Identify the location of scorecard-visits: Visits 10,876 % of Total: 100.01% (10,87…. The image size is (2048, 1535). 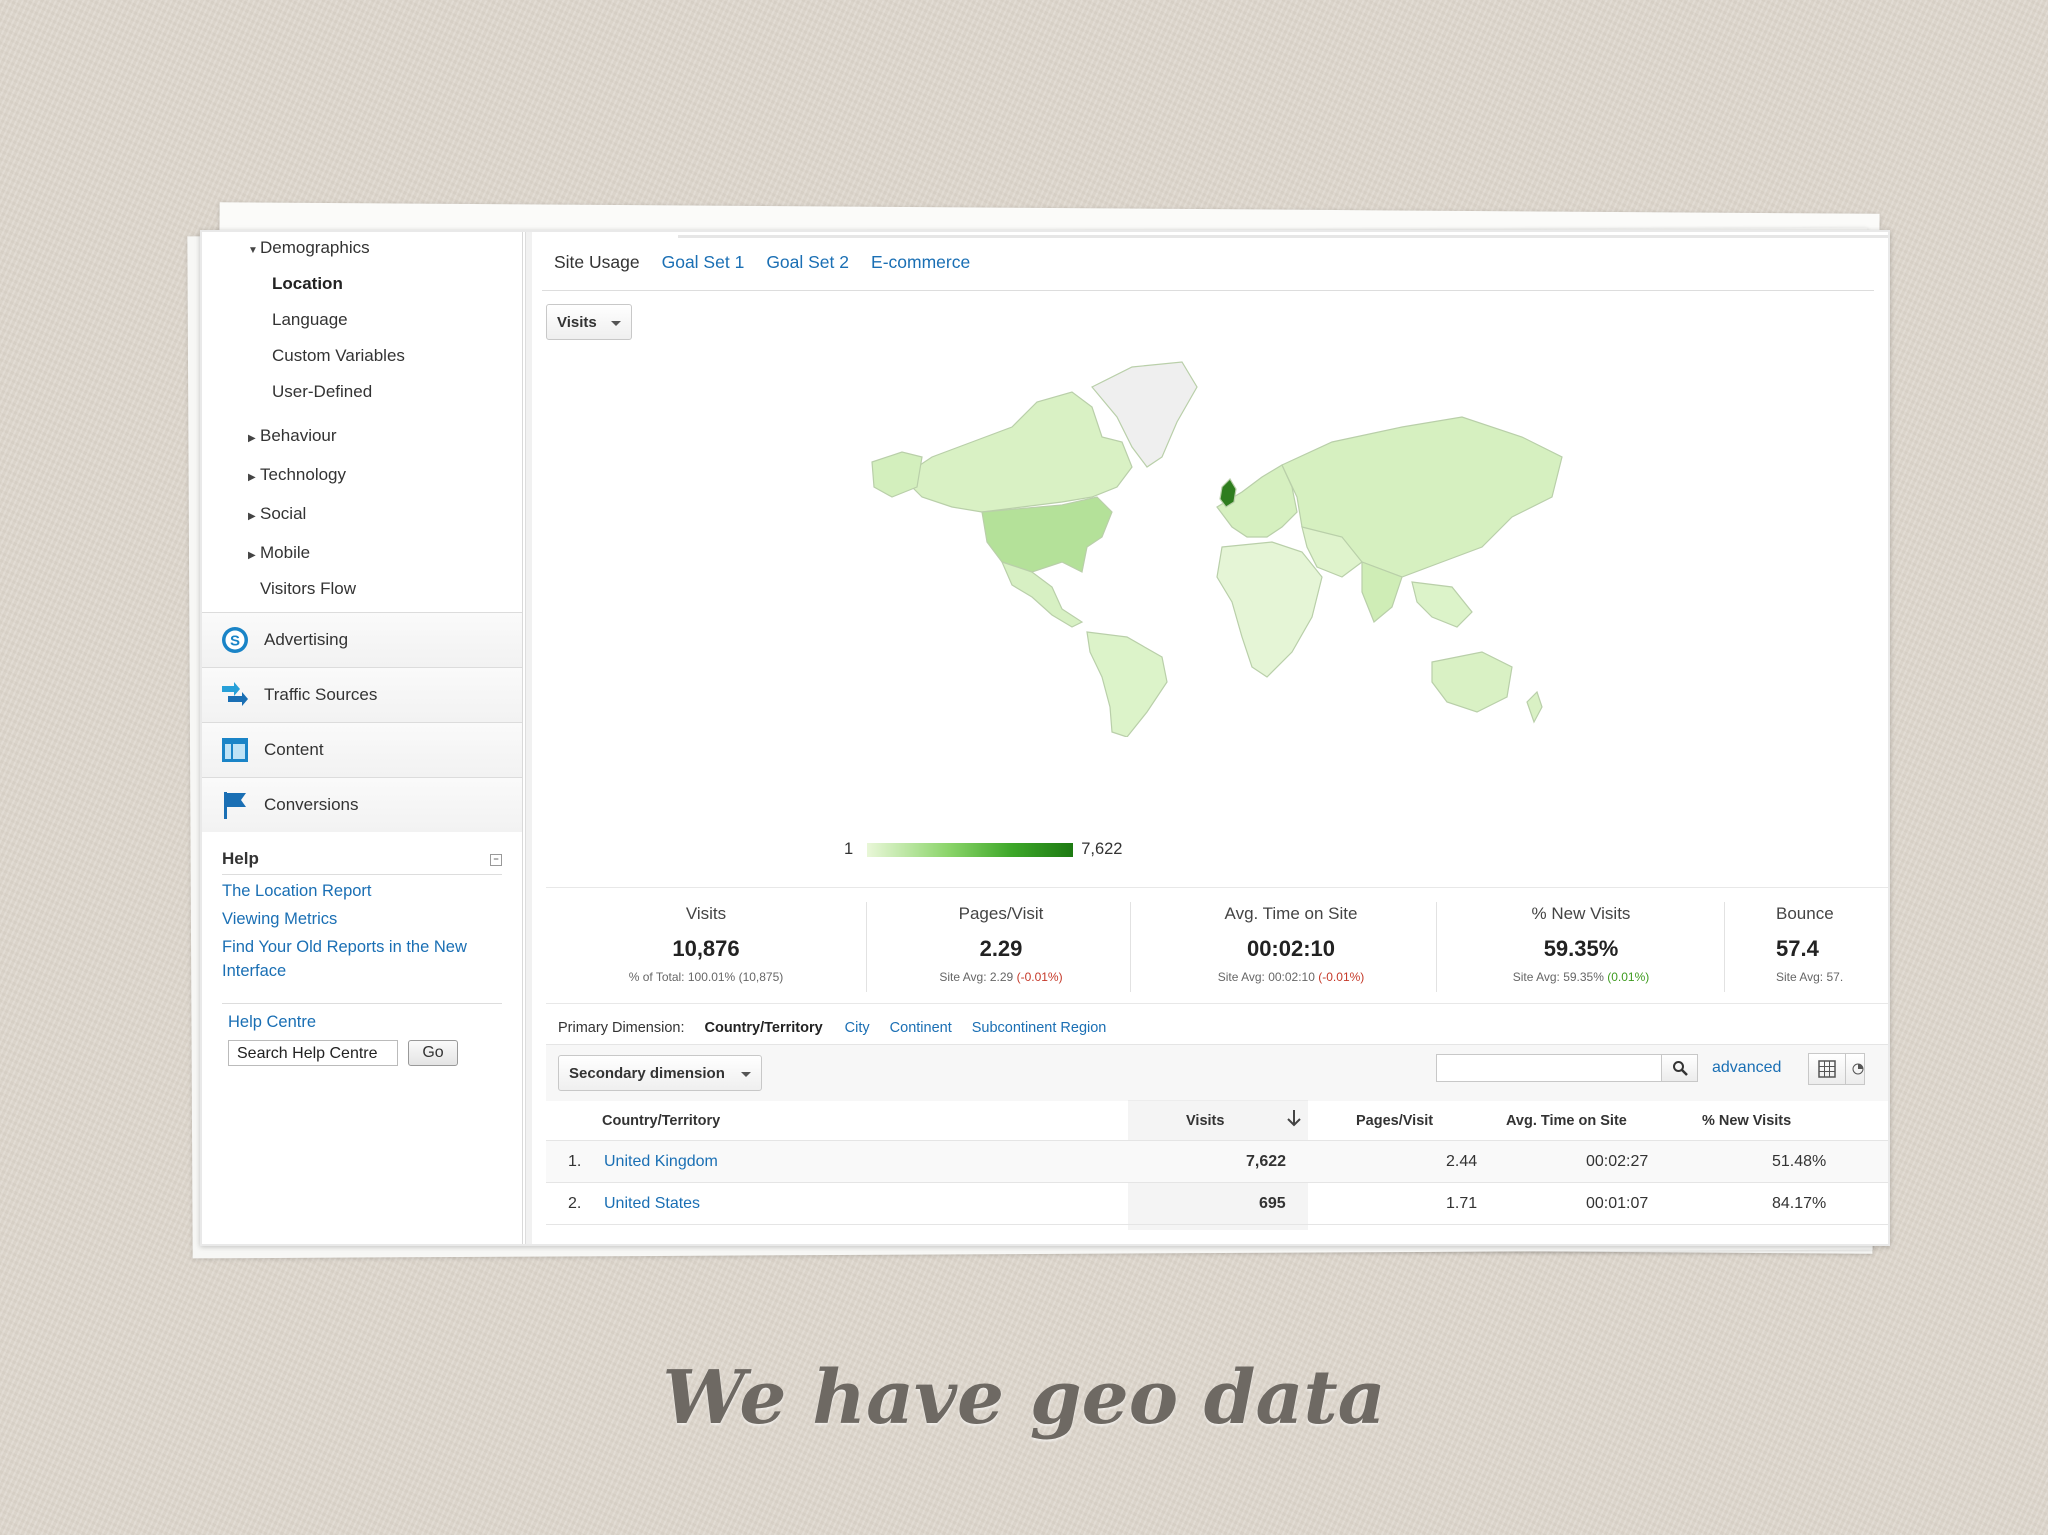
(706, 944).